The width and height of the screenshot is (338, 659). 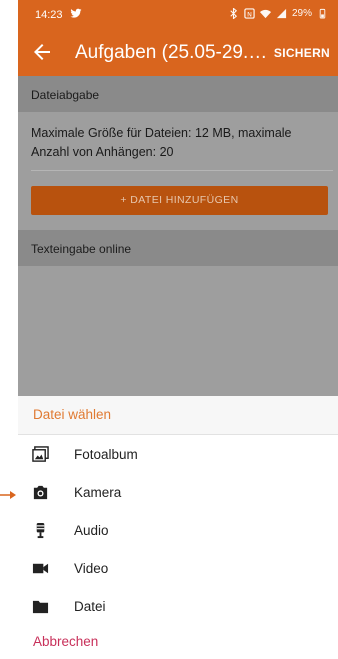 I want to click on battery-icon, so click(x=322, y=13).